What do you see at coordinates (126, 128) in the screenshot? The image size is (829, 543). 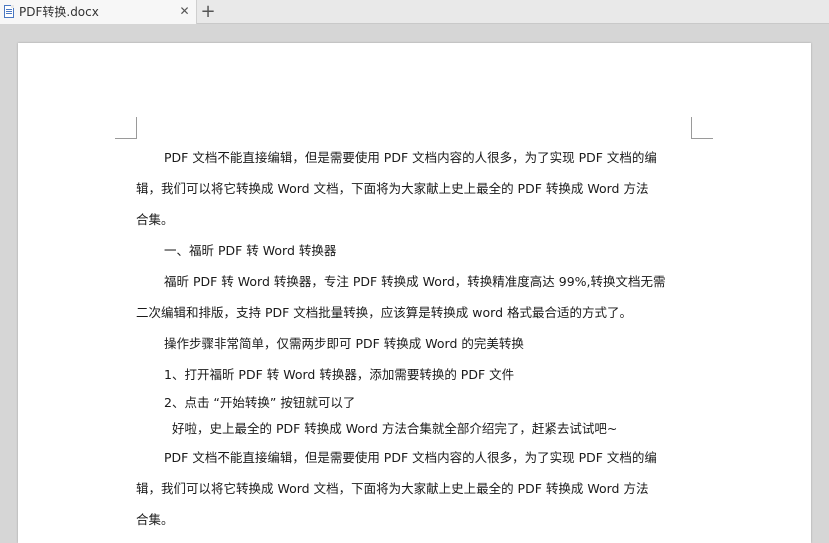 I see `margin-corner-top-left` at bounding box center [126, 128].